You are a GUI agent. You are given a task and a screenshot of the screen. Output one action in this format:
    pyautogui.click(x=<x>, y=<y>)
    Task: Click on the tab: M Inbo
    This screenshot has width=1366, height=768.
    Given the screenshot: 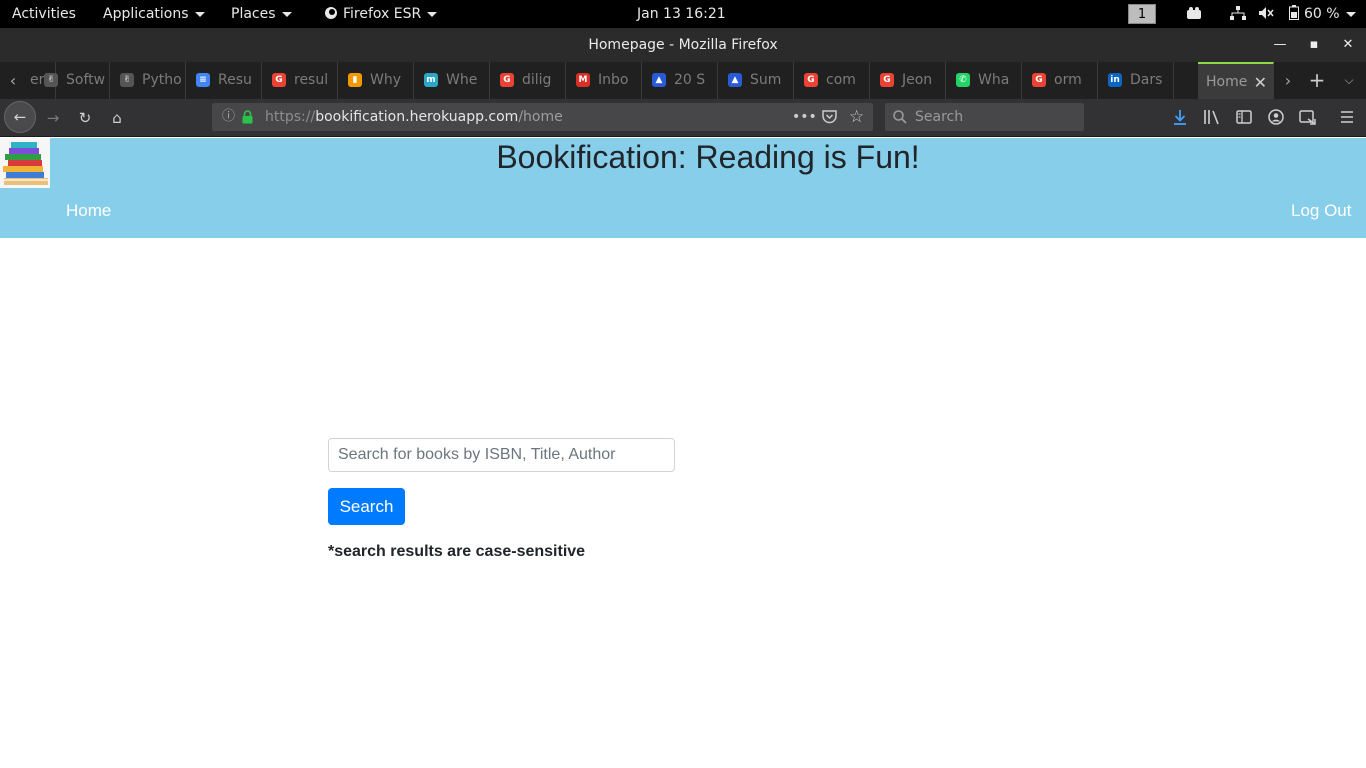 What is the action you would take?
    pyautogui.click(x=604, y=80)
    